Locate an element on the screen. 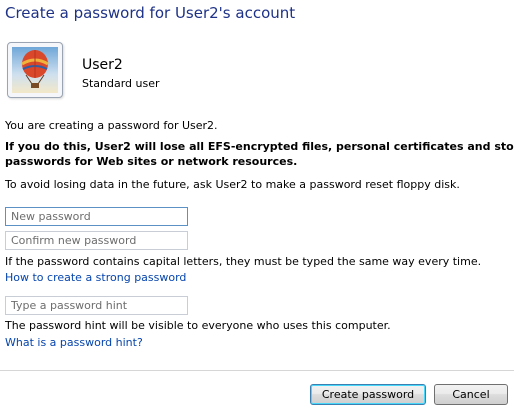  user-avatar is located at coordinates (35, 70).